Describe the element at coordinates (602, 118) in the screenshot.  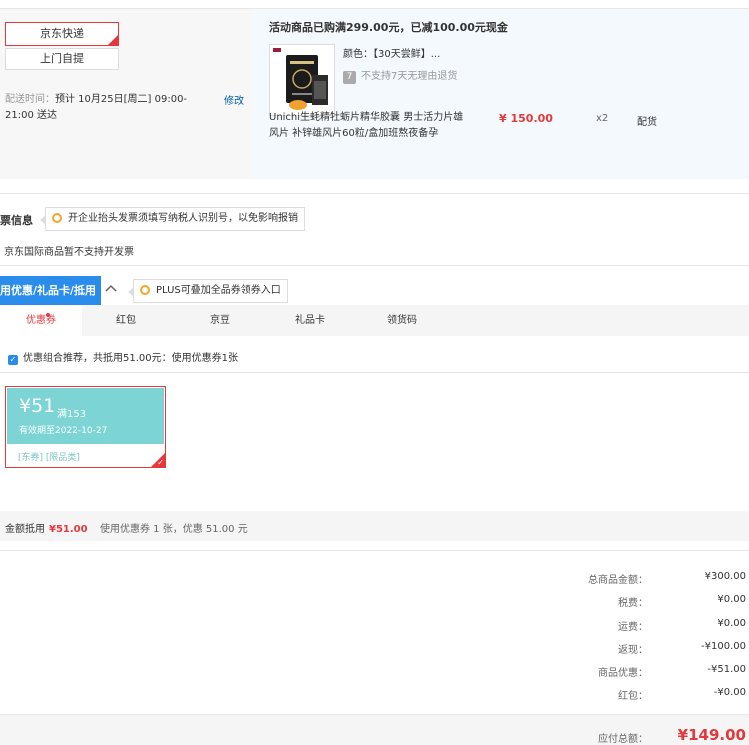
I see `product-qty: x2` at that location.